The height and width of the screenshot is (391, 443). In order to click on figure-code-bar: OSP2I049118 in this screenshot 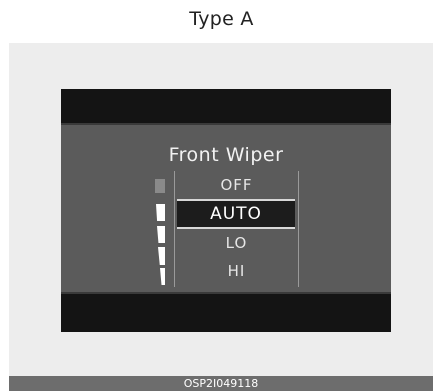, I will do `click(221, 383)`.